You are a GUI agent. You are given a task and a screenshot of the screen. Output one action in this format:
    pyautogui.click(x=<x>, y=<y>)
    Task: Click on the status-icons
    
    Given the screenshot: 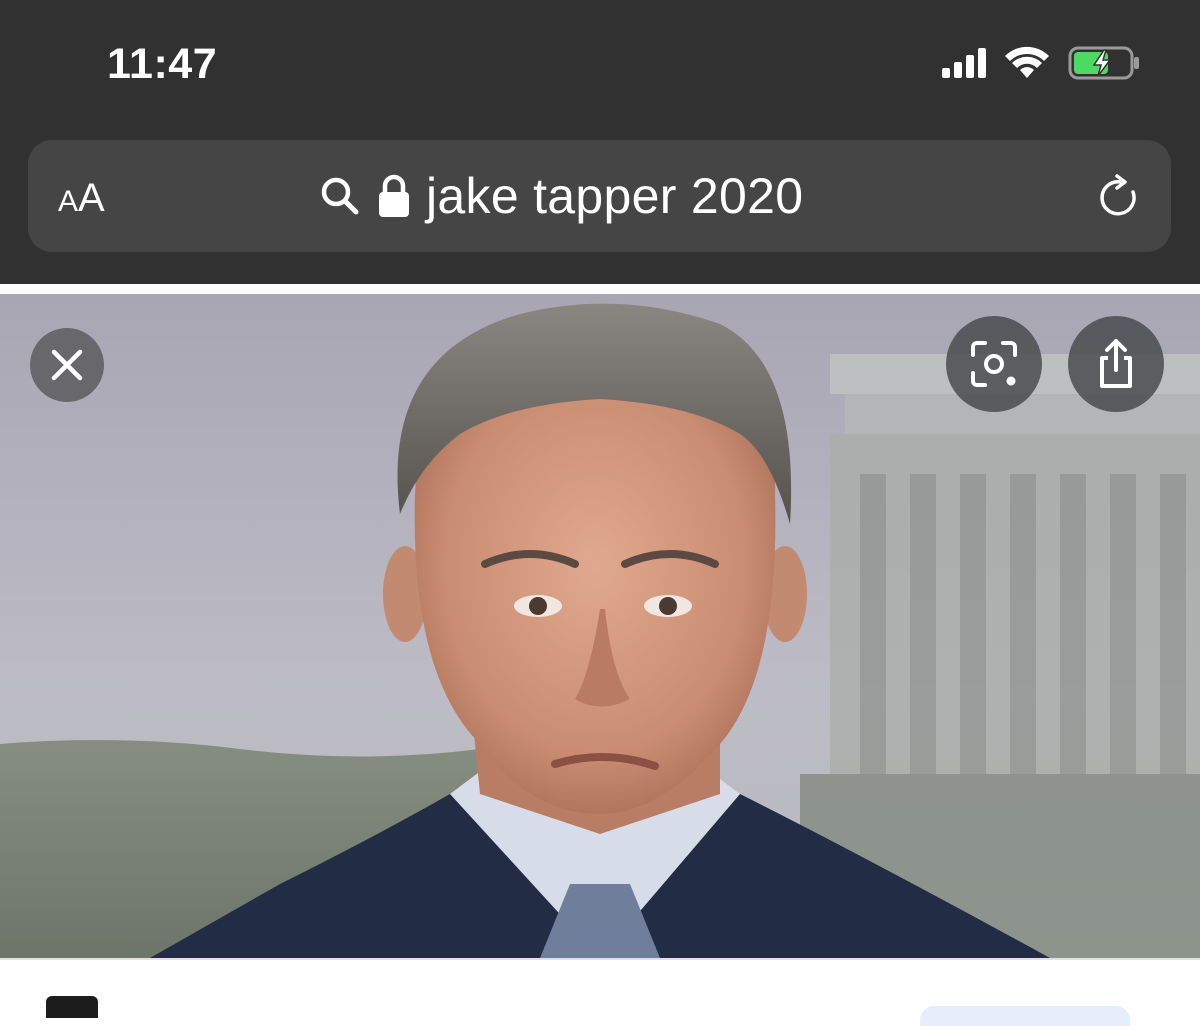 What is the action you would take?
    pyautogui.click(x=1041, y=63)
    